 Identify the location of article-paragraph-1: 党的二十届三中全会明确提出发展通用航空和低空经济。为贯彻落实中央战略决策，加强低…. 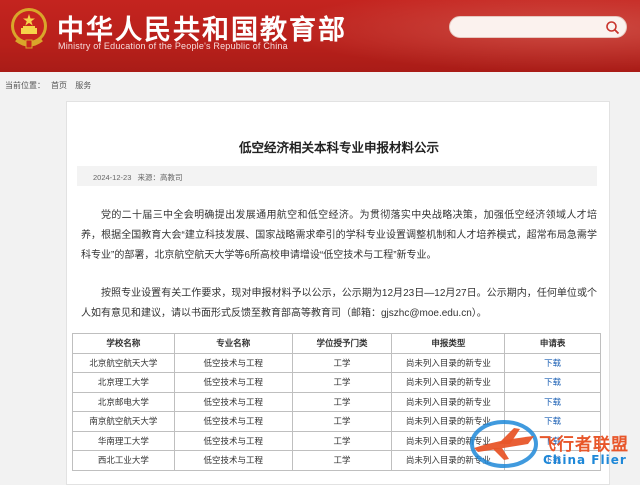
(339, 235).